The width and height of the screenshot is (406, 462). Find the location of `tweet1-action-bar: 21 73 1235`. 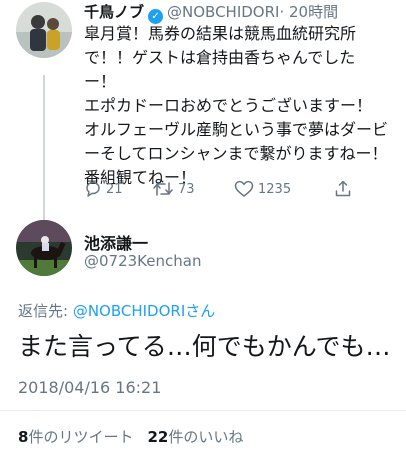

tweet1-action-bar: 21 73 1235 is located at coordinates (234, 190).